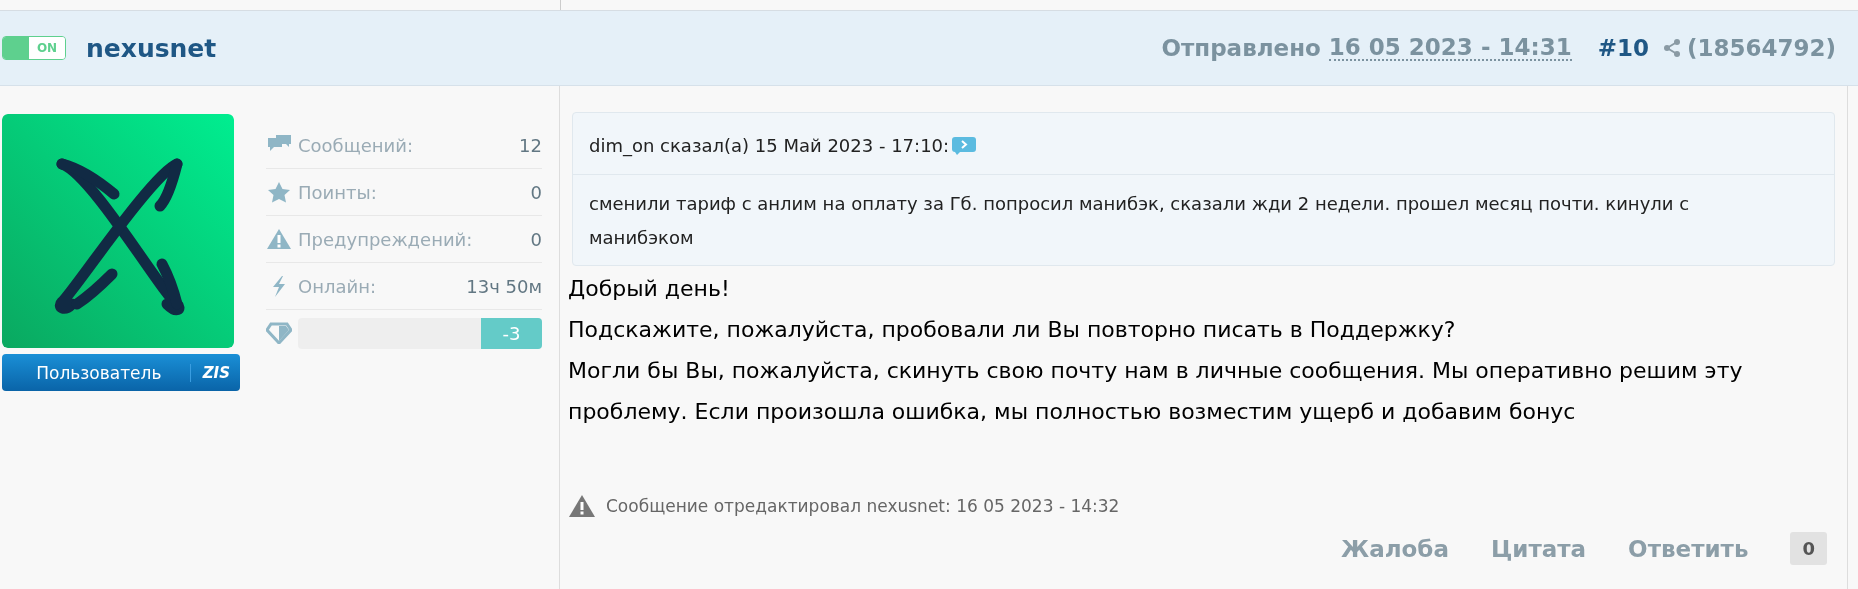  Describe the element at coordinates (511, 333) in the screenshot. I see `reputation-fill: -3` at that location.